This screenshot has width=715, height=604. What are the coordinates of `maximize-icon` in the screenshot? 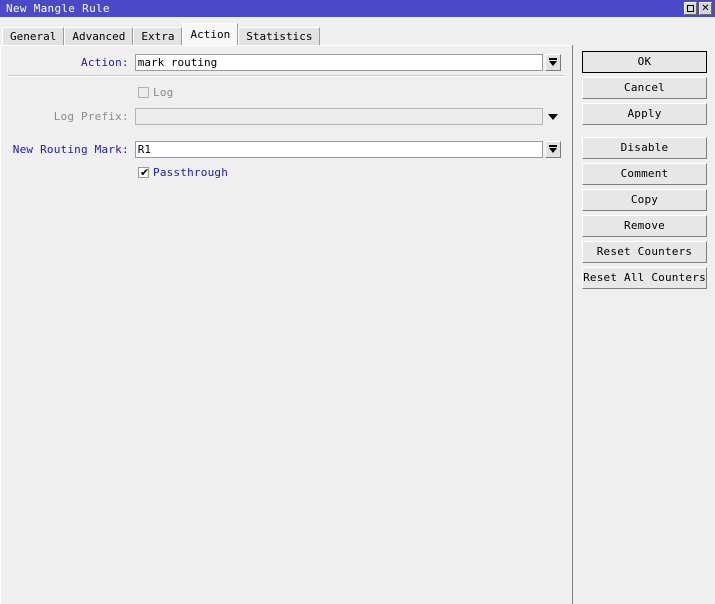 It's located at (690, 8).